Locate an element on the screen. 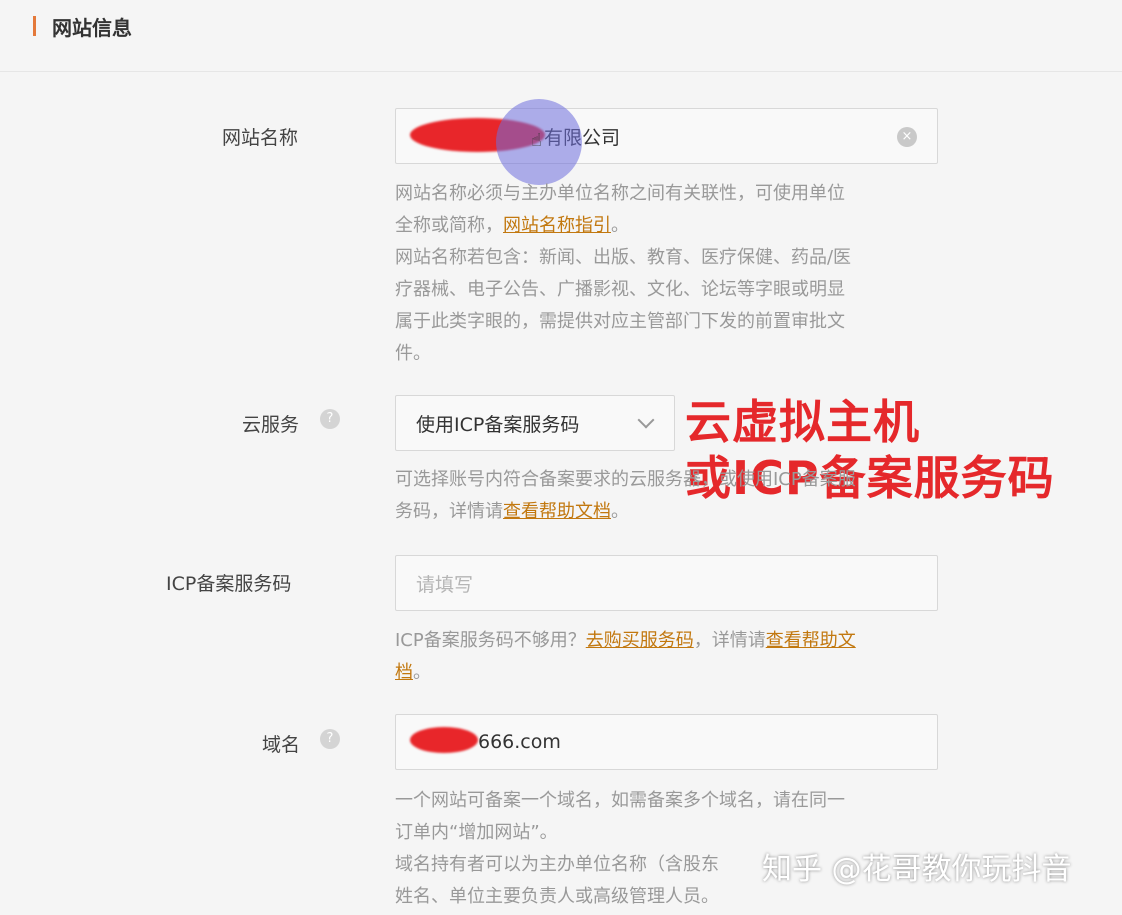 Image resolution: width=1122 pixels, height=915 pixels. icp-code-label: ICP备案服务码 is located at coordinates (229, 584).